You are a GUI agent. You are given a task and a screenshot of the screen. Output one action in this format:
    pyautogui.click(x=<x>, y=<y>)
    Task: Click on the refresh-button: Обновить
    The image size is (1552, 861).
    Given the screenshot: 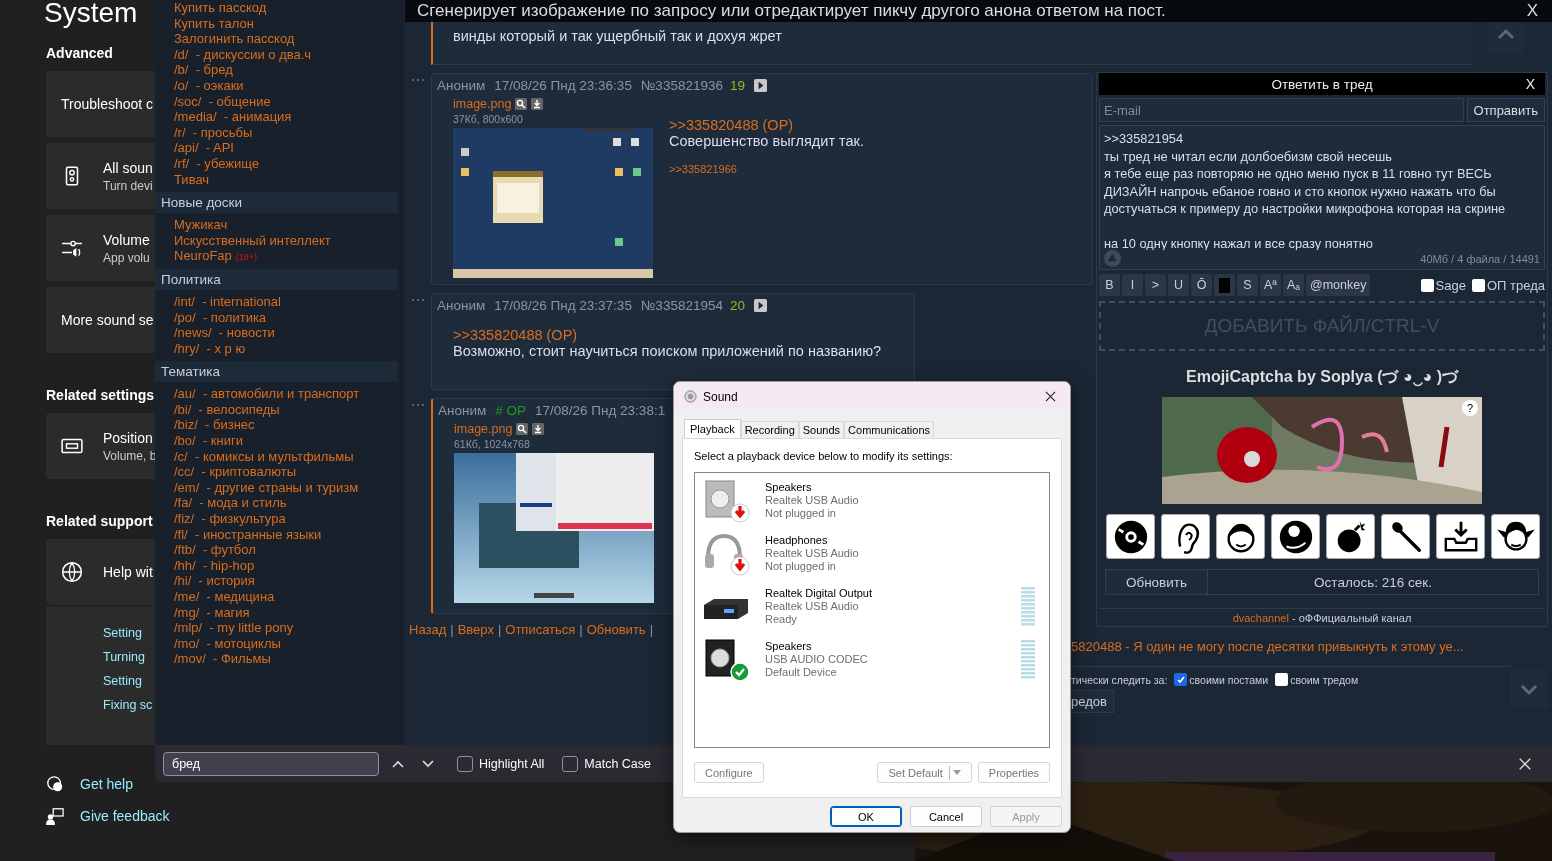 What is the action you would take?
    pyautogui.click(x=1157, y=582)
    